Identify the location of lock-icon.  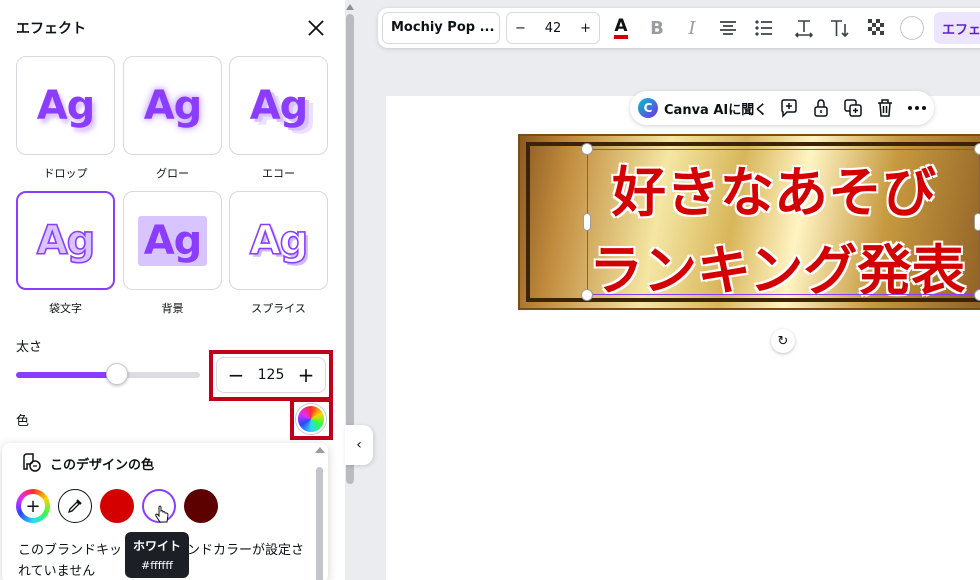
(821, 108).